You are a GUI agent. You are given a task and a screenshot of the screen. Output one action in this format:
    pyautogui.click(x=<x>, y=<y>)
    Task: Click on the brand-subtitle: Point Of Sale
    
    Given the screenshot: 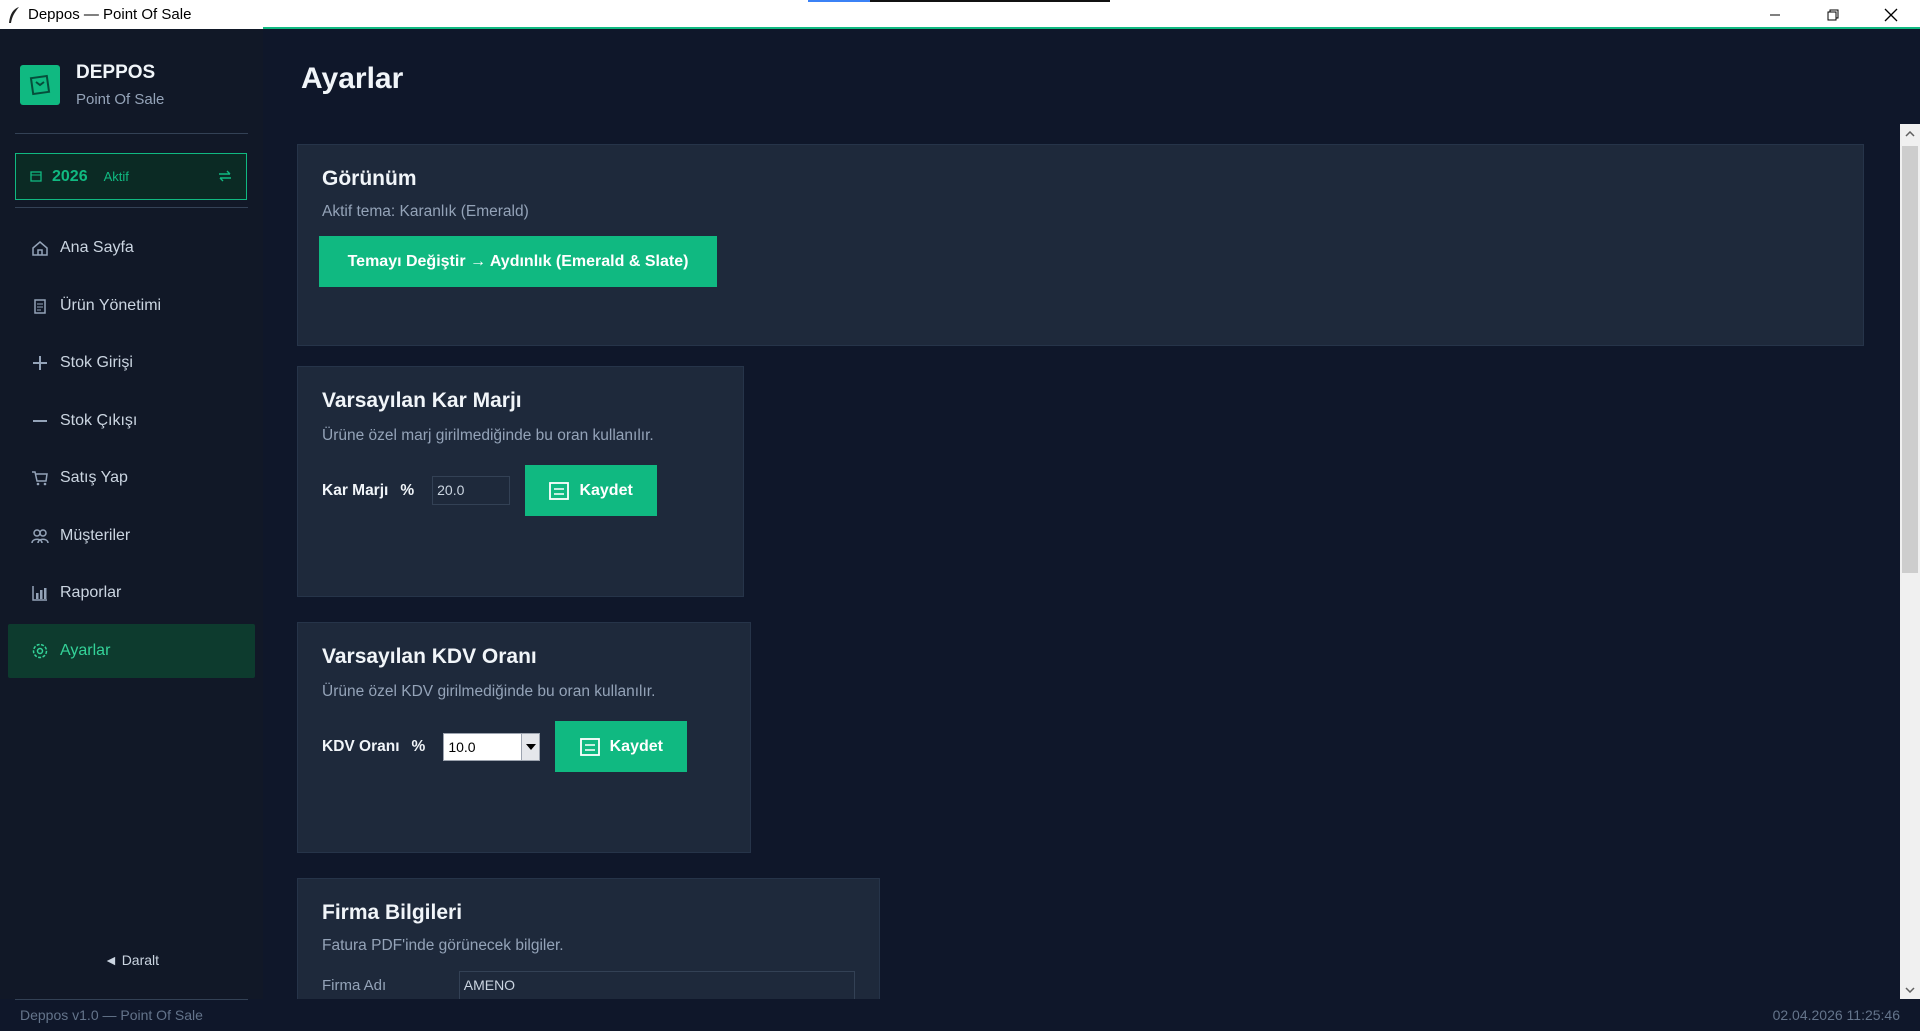 What is the action you would take?
    pyautogui.click(x=120, y=99)
    